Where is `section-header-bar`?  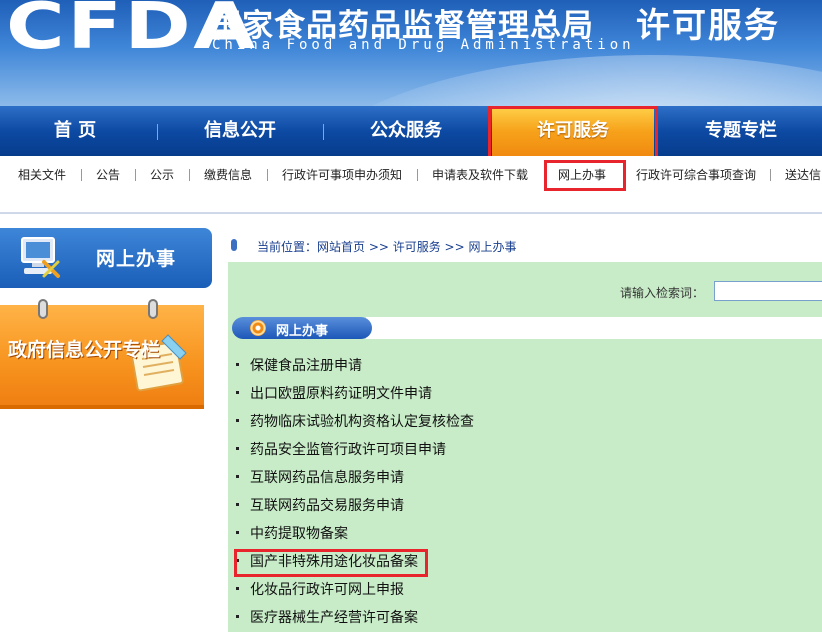
section-header-bar is located at coordinates (594, 328).